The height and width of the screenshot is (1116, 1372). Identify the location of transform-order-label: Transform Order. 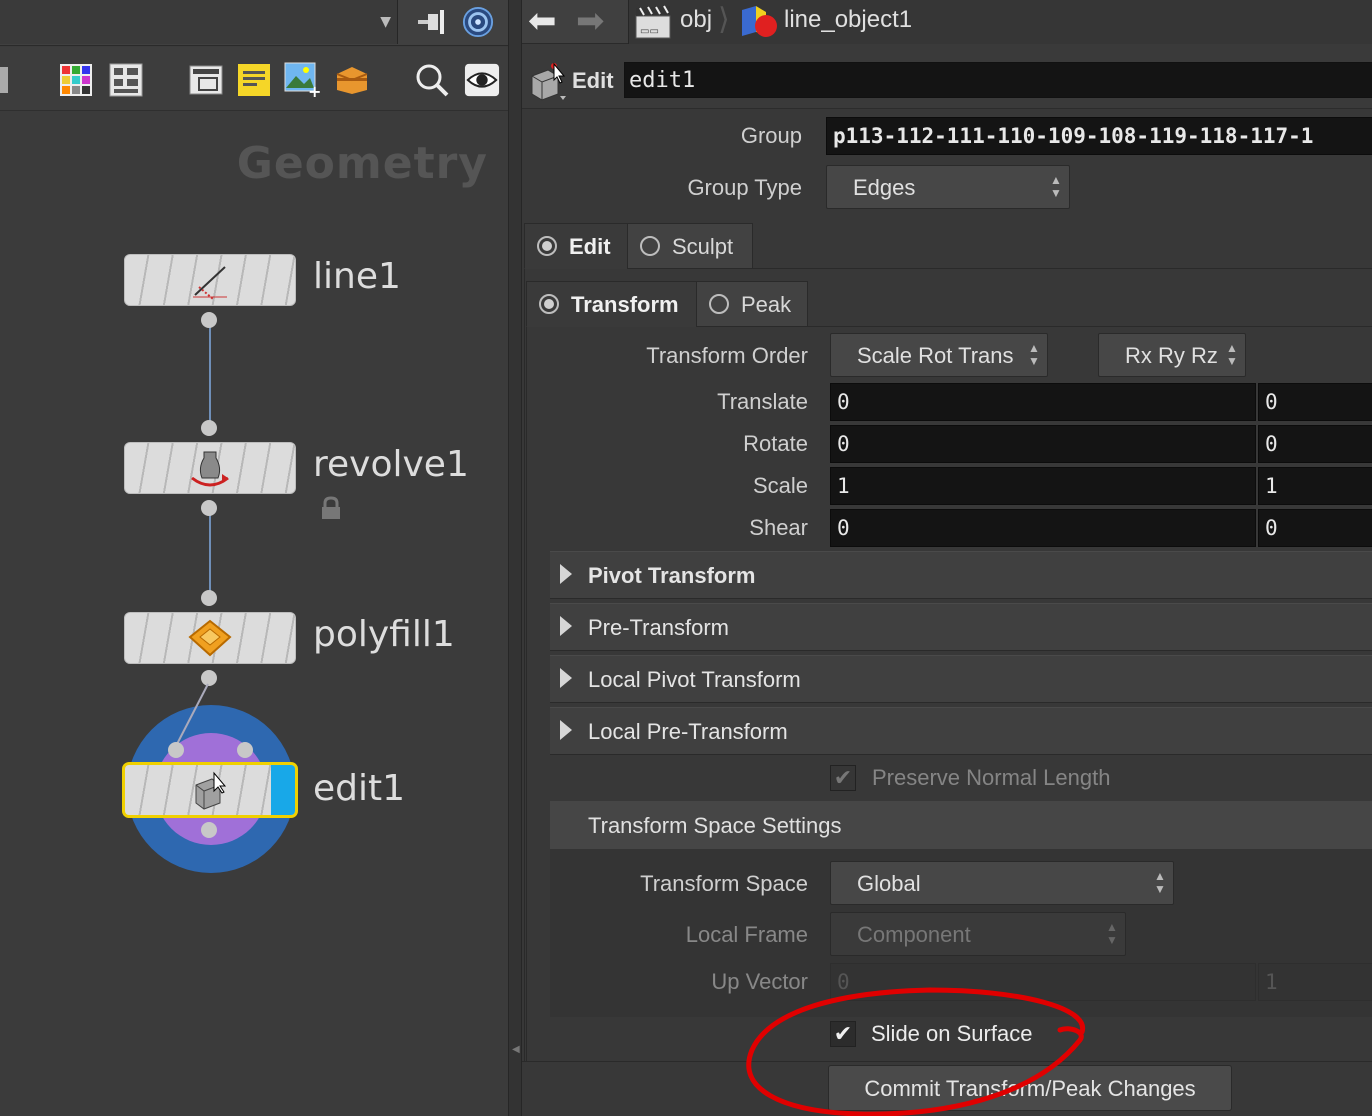
(727, 355).